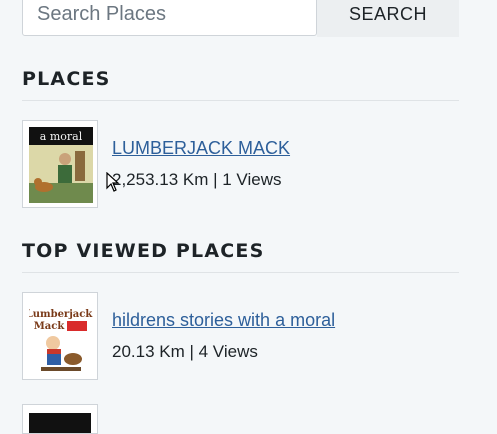  What do you see at coordinates (60, 419) in the screenshot?
I see `top-viewed-thumbnail-partial` at bounding box center [60, 419].